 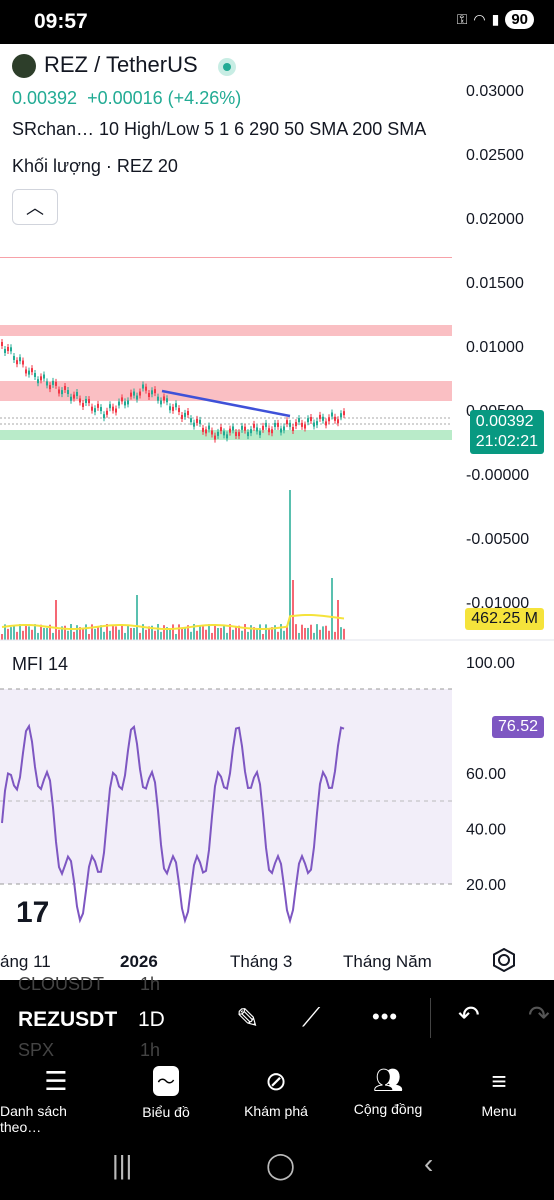 What do you see at coordinates (385, 1017) in the screenshot?
I see `more-icon: •••` at bounding box center [385, 1017].